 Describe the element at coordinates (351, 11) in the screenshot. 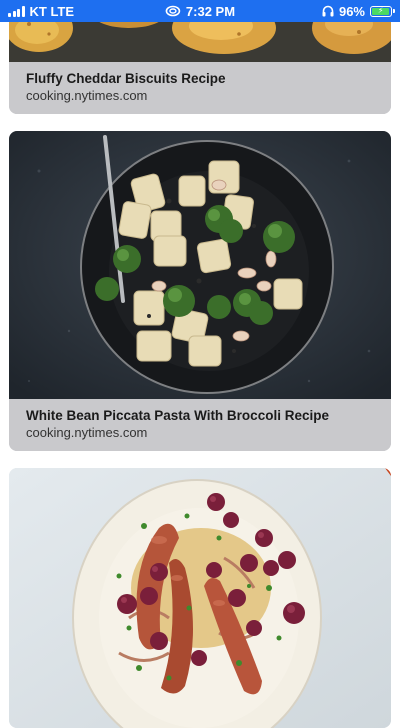

I see `battery-percent: 96%` at that location.